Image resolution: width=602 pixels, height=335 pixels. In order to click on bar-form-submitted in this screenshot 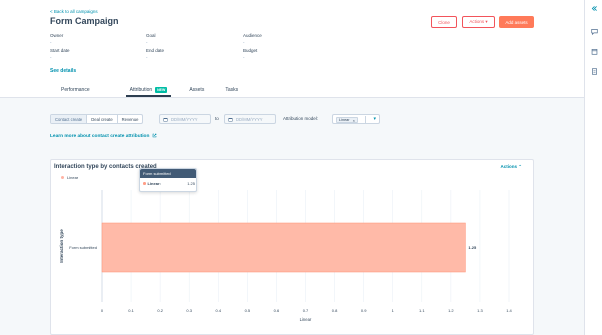, I will do `click(283, 247)`.